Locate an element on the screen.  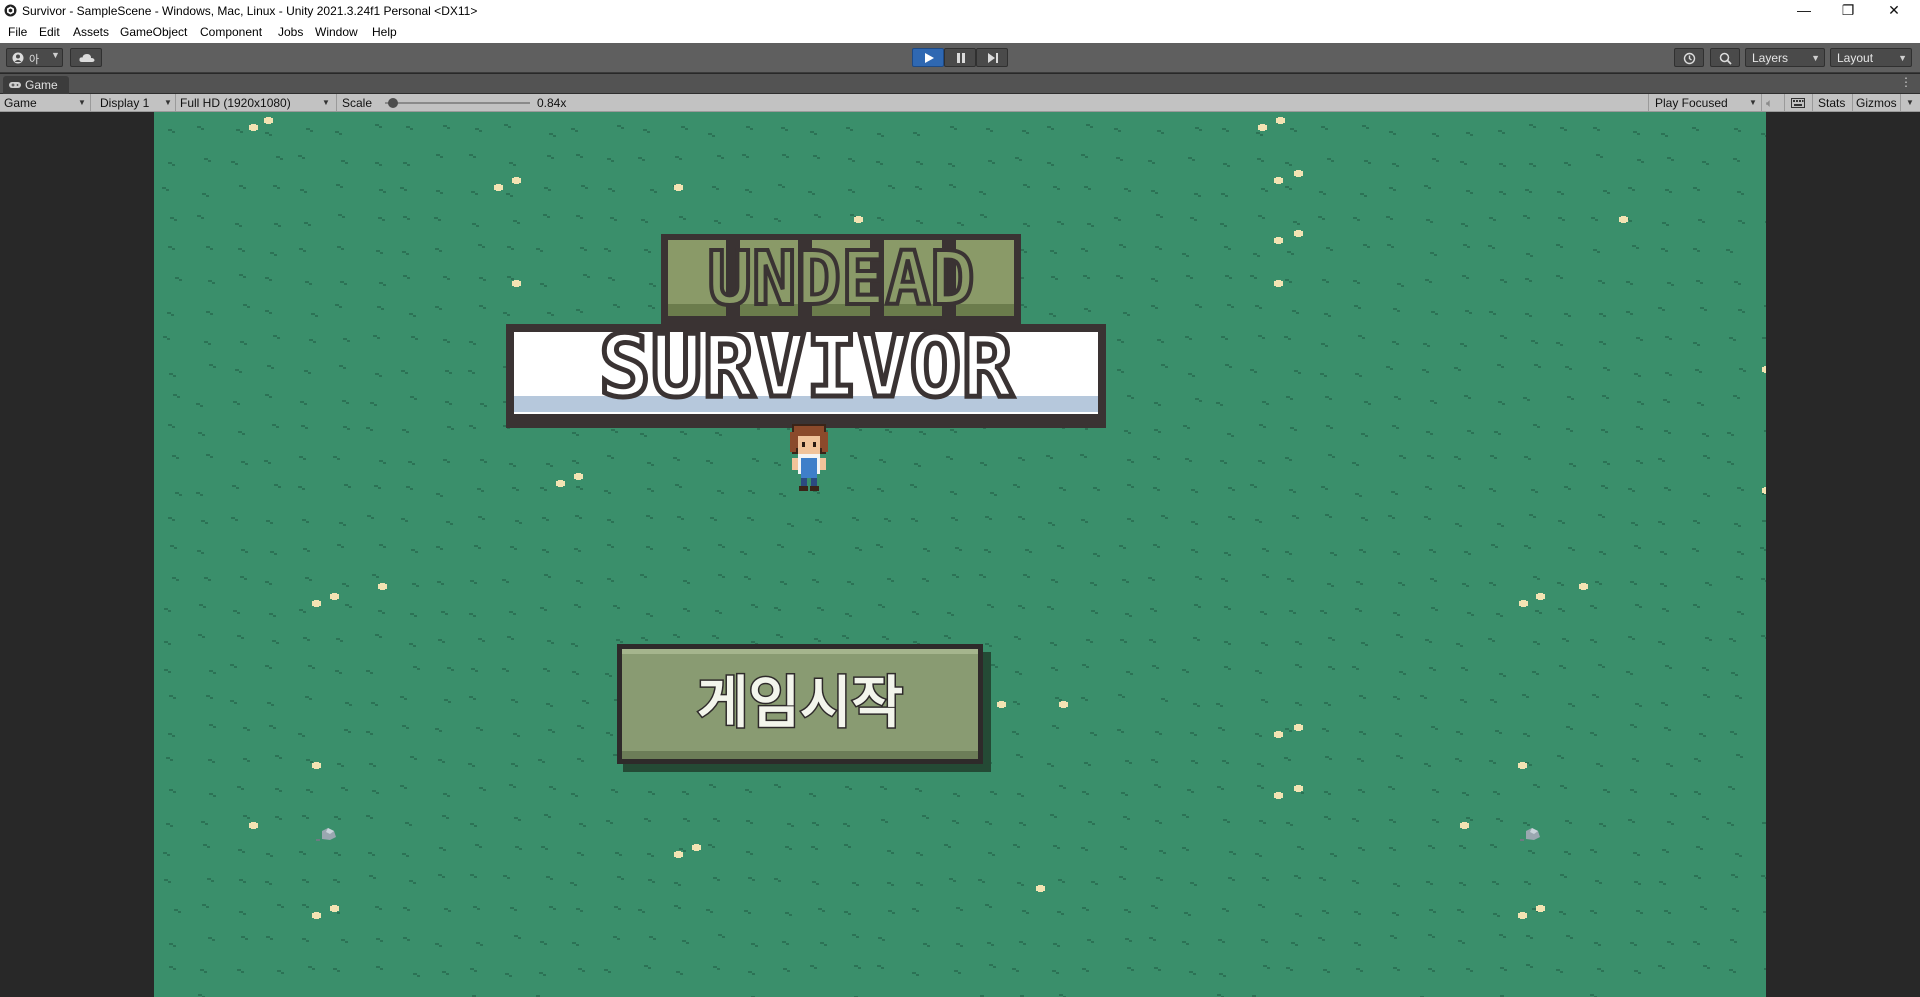
menu-jobs: Jobs is located at coordinates (290, 32).